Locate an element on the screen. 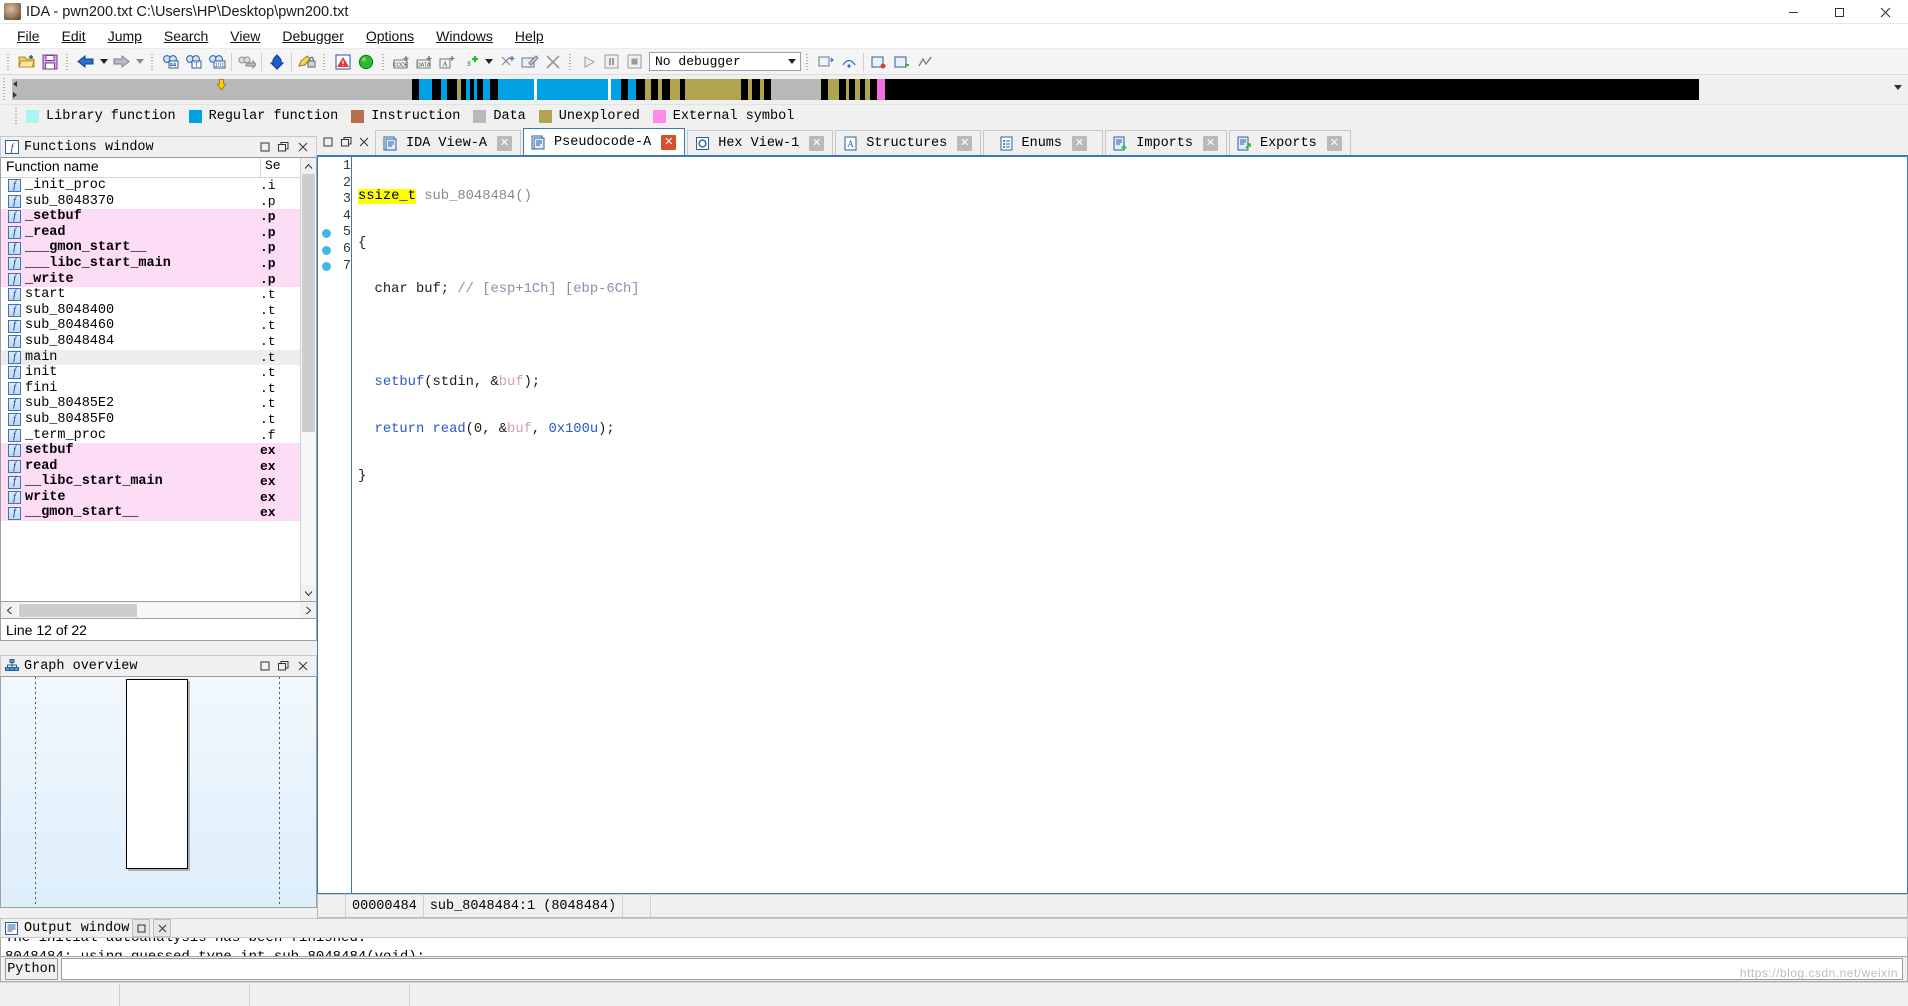 The width and height of the screenshot is (1908, 1006). tab-pseudocode-a: Pseudocode-A ✕ is located at coordinates (604, 141).